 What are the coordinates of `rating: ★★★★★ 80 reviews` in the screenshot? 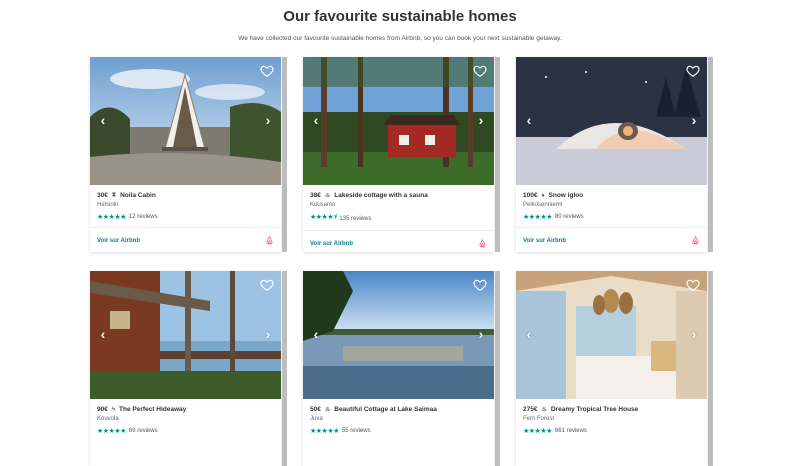 It's located at (611, 217).